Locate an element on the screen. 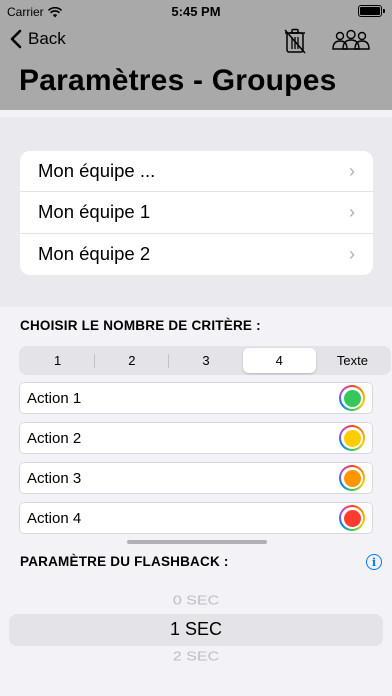  picker-option: 2 SEC is located at coordinates (196, 657).